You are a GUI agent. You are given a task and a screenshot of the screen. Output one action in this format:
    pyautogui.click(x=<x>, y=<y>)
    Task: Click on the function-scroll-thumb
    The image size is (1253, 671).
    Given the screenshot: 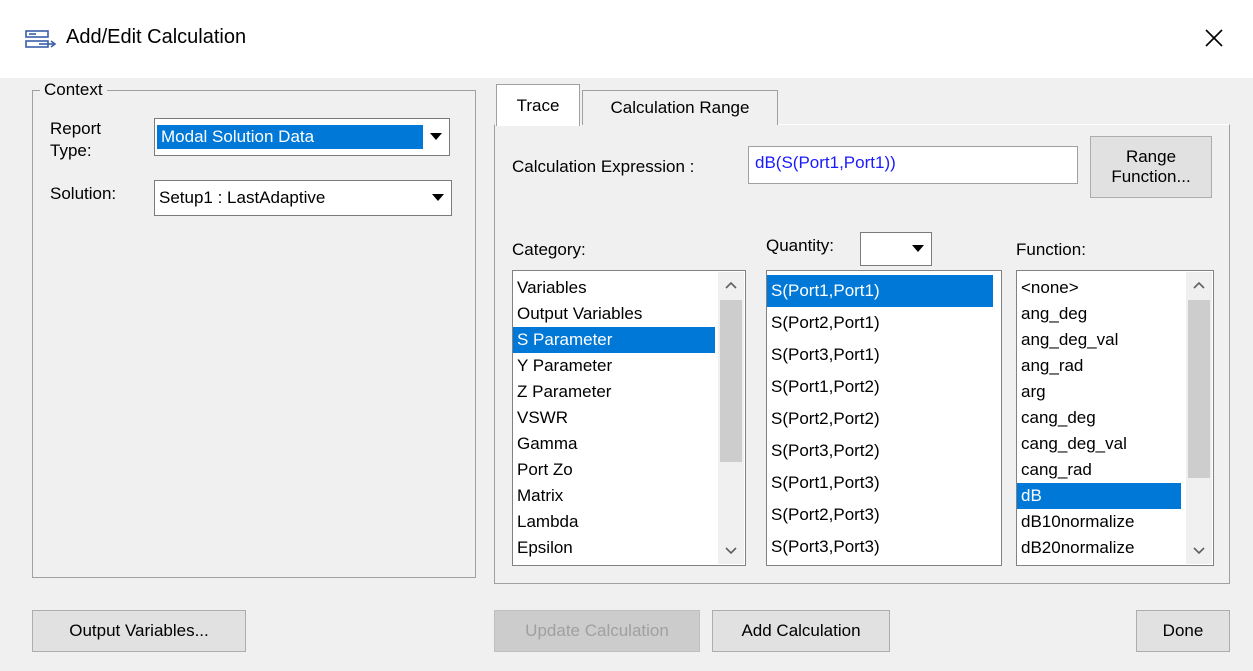 What is the action you would take?
    pyautogui.click(x=1199, y=389)
    